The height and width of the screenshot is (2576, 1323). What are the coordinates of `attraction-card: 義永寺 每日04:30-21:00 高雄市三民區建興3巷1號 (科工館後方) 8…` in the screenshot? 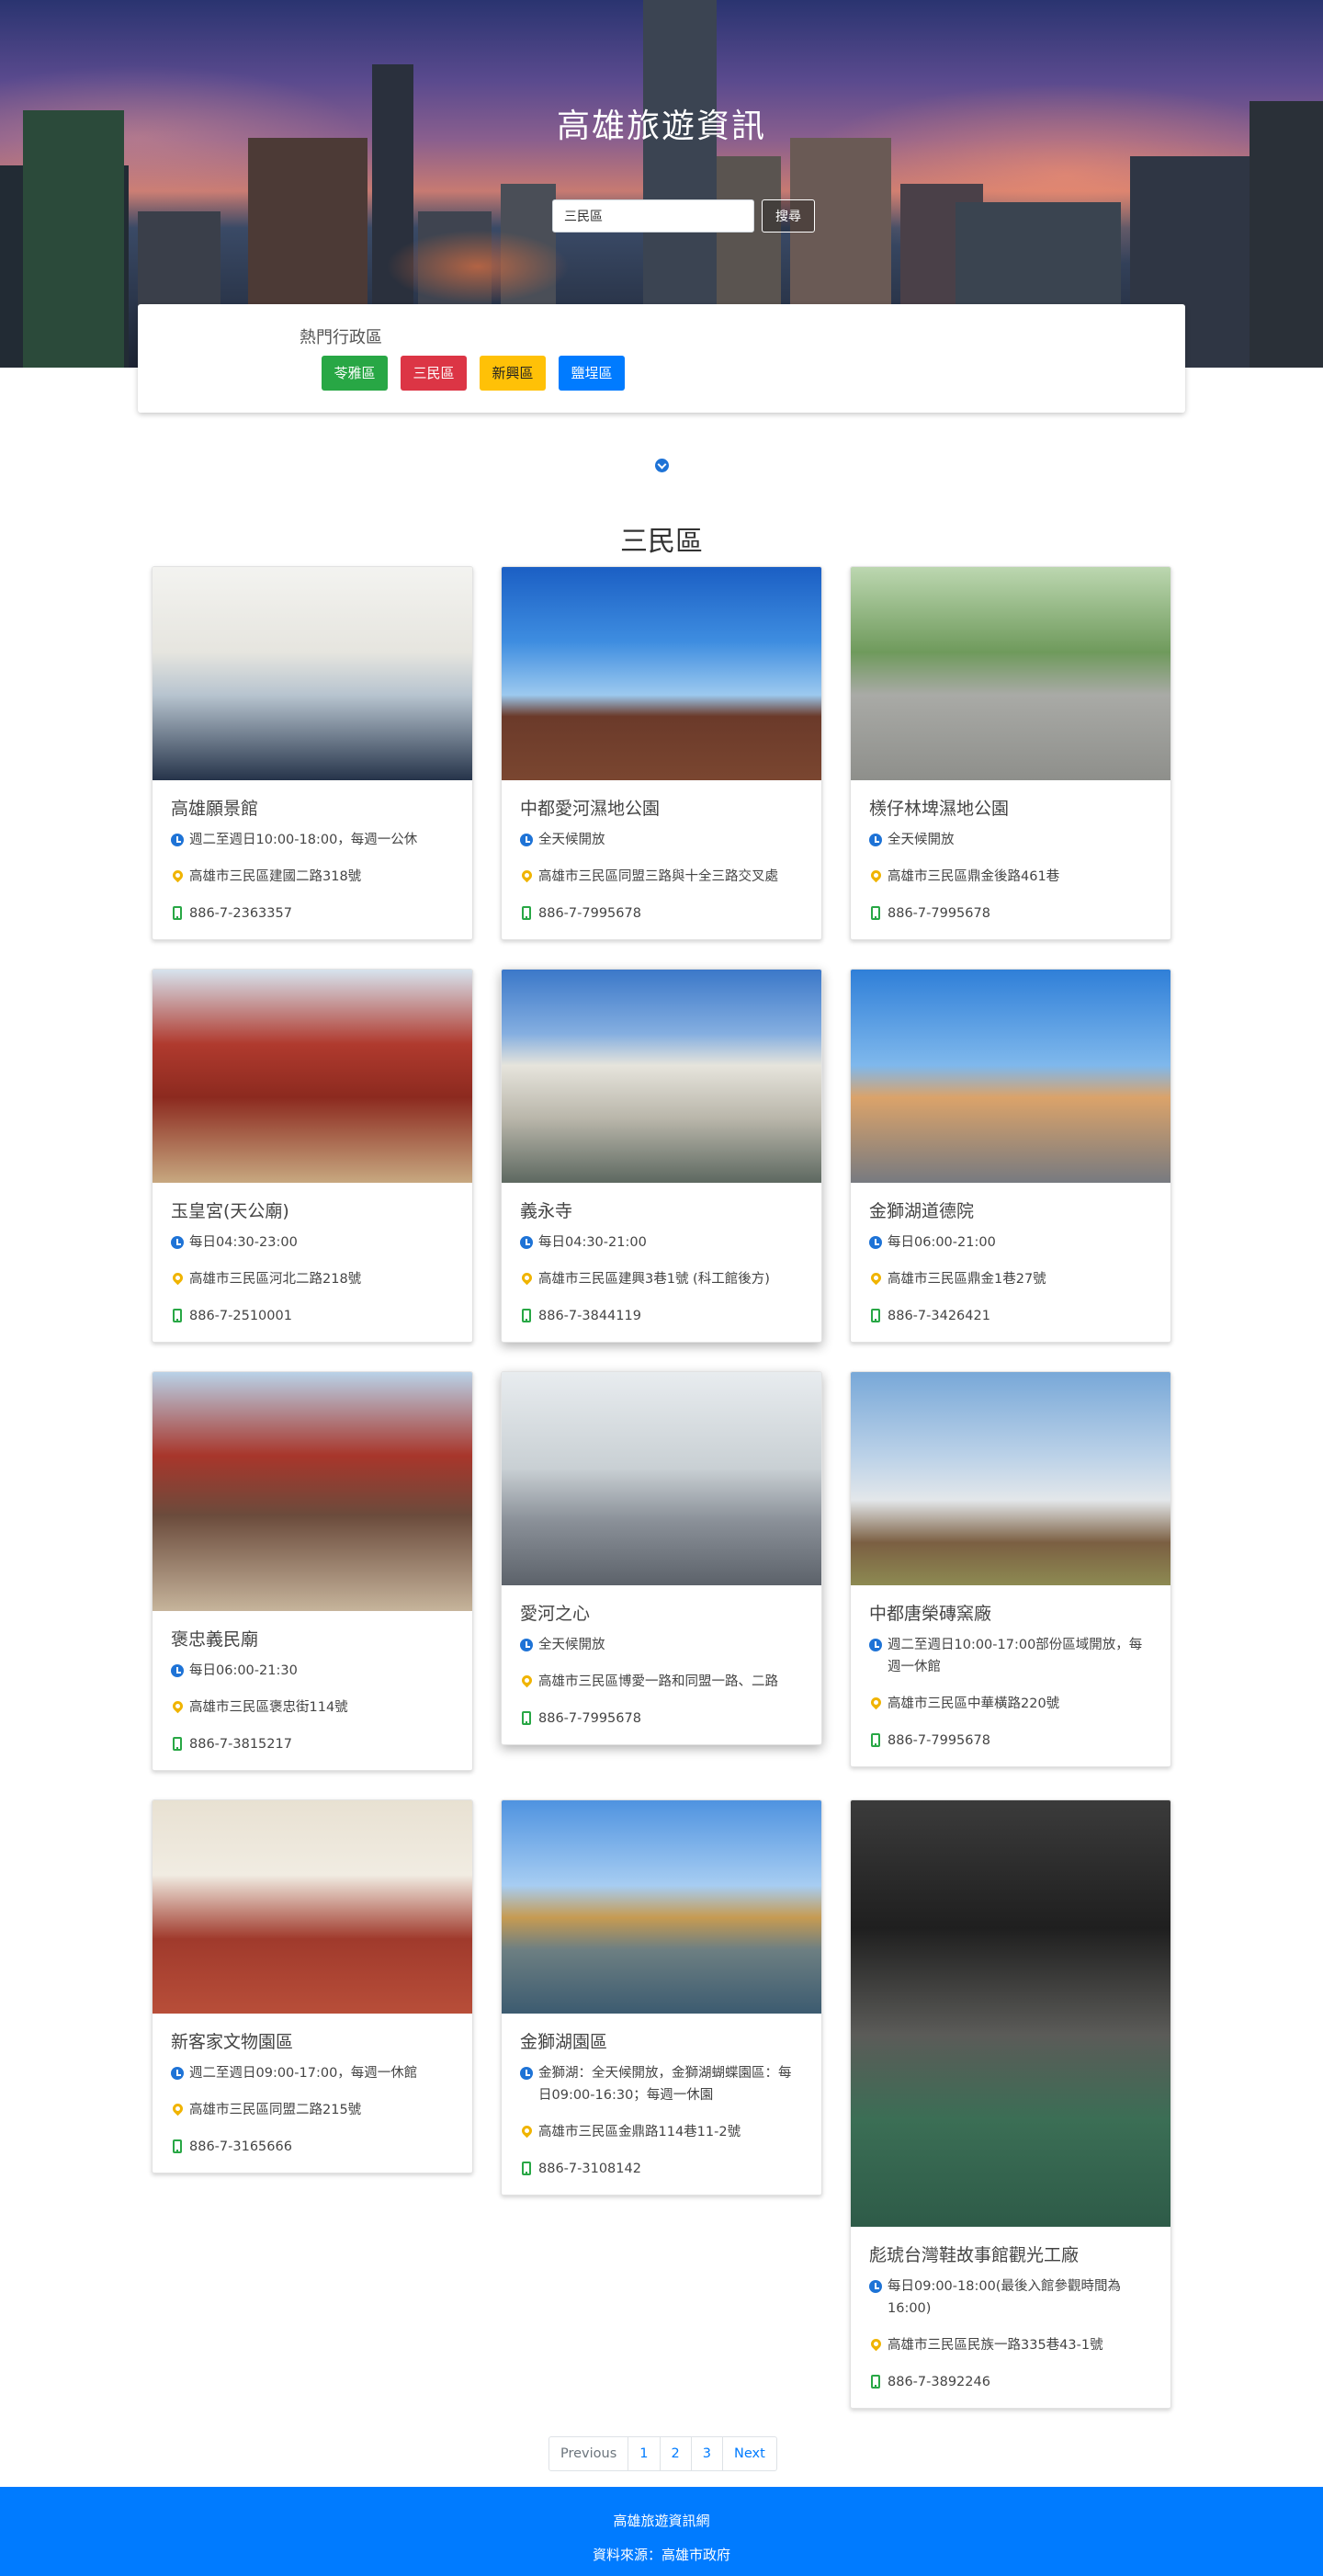 It's located at (662, 1156).